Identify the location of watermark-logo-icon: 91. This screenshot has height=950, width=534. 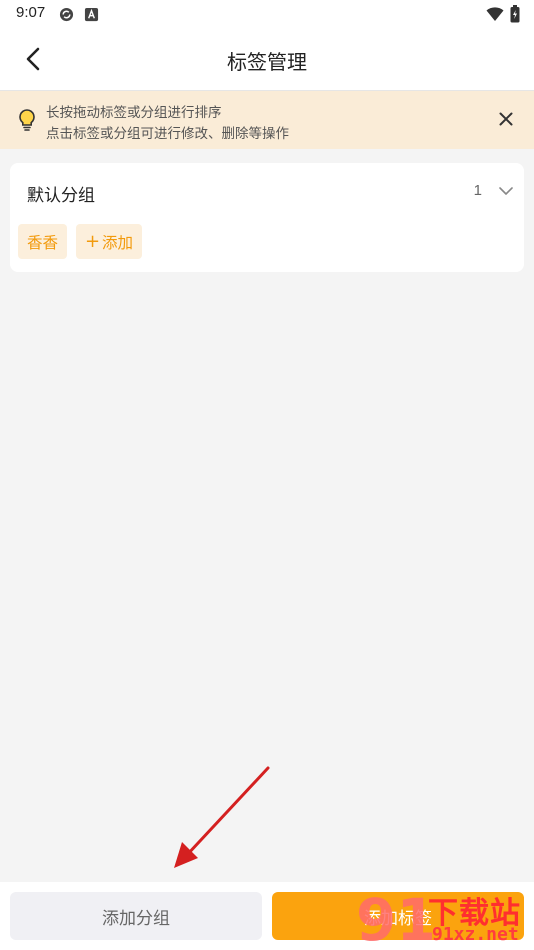
(394, 918).